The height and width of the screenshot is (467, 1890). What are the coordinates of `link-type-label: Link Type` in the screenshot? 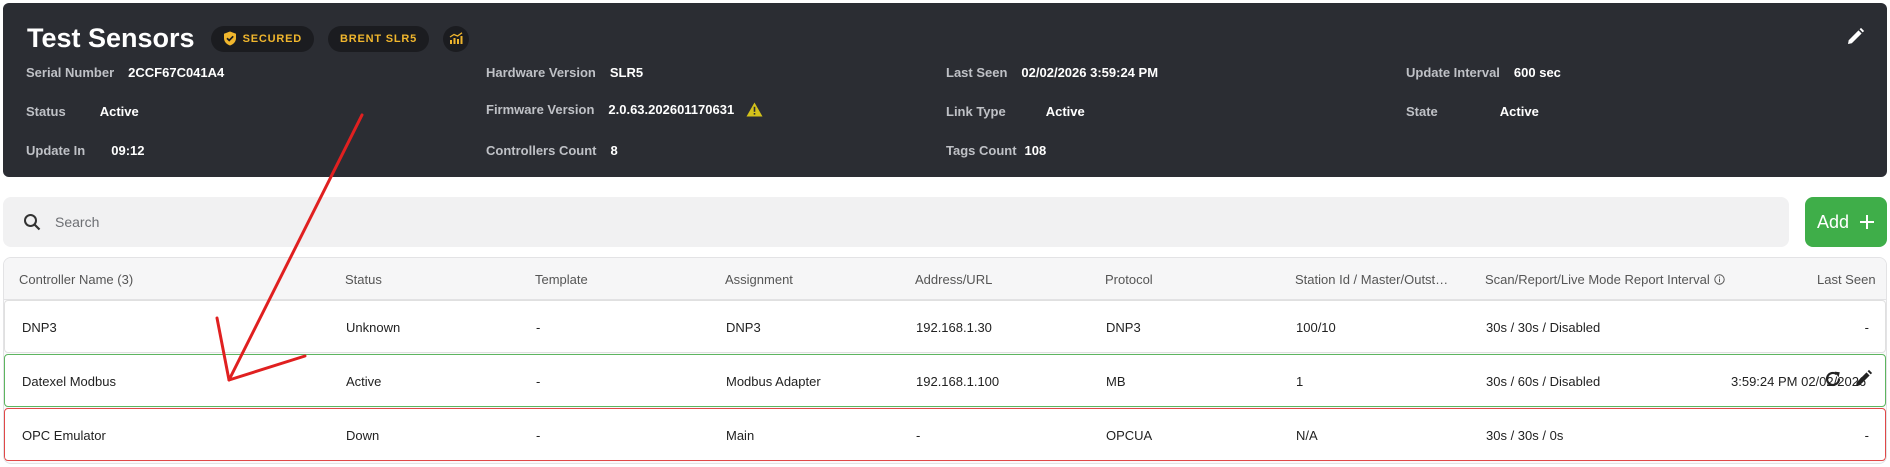 It's located at (976, 111).